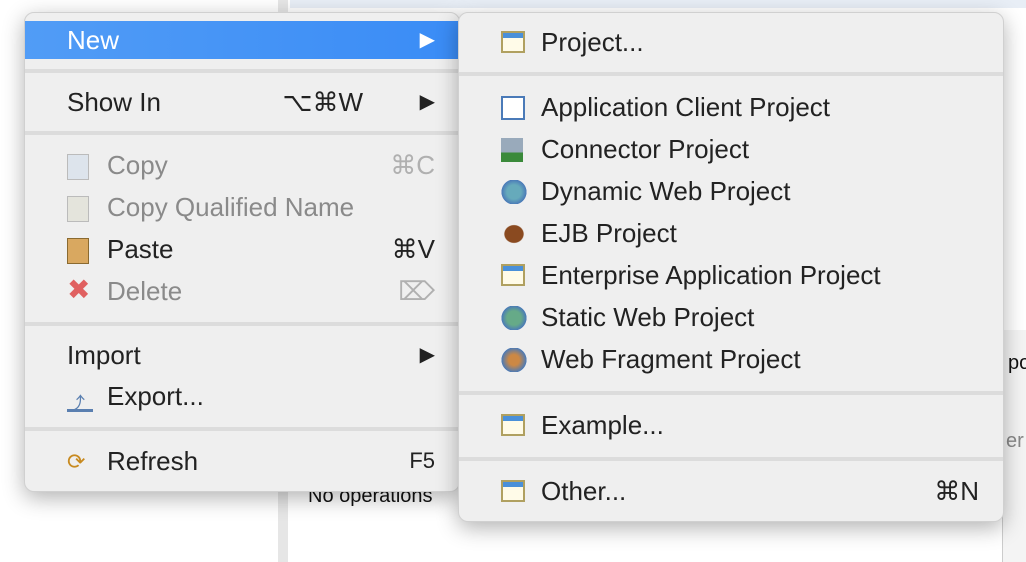  I want to click on label: EJB Project, so click(609, 233).